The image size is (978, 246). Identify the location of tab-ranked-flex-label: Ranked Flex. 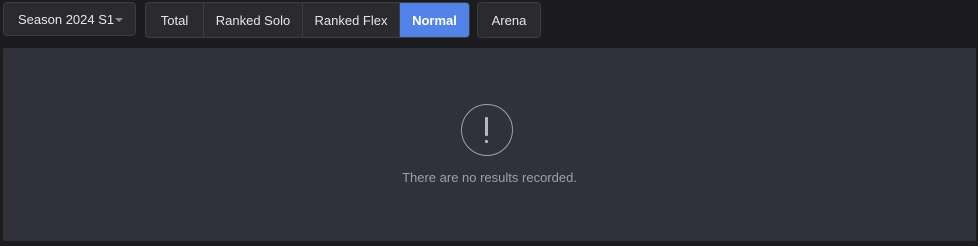
(351, 20).